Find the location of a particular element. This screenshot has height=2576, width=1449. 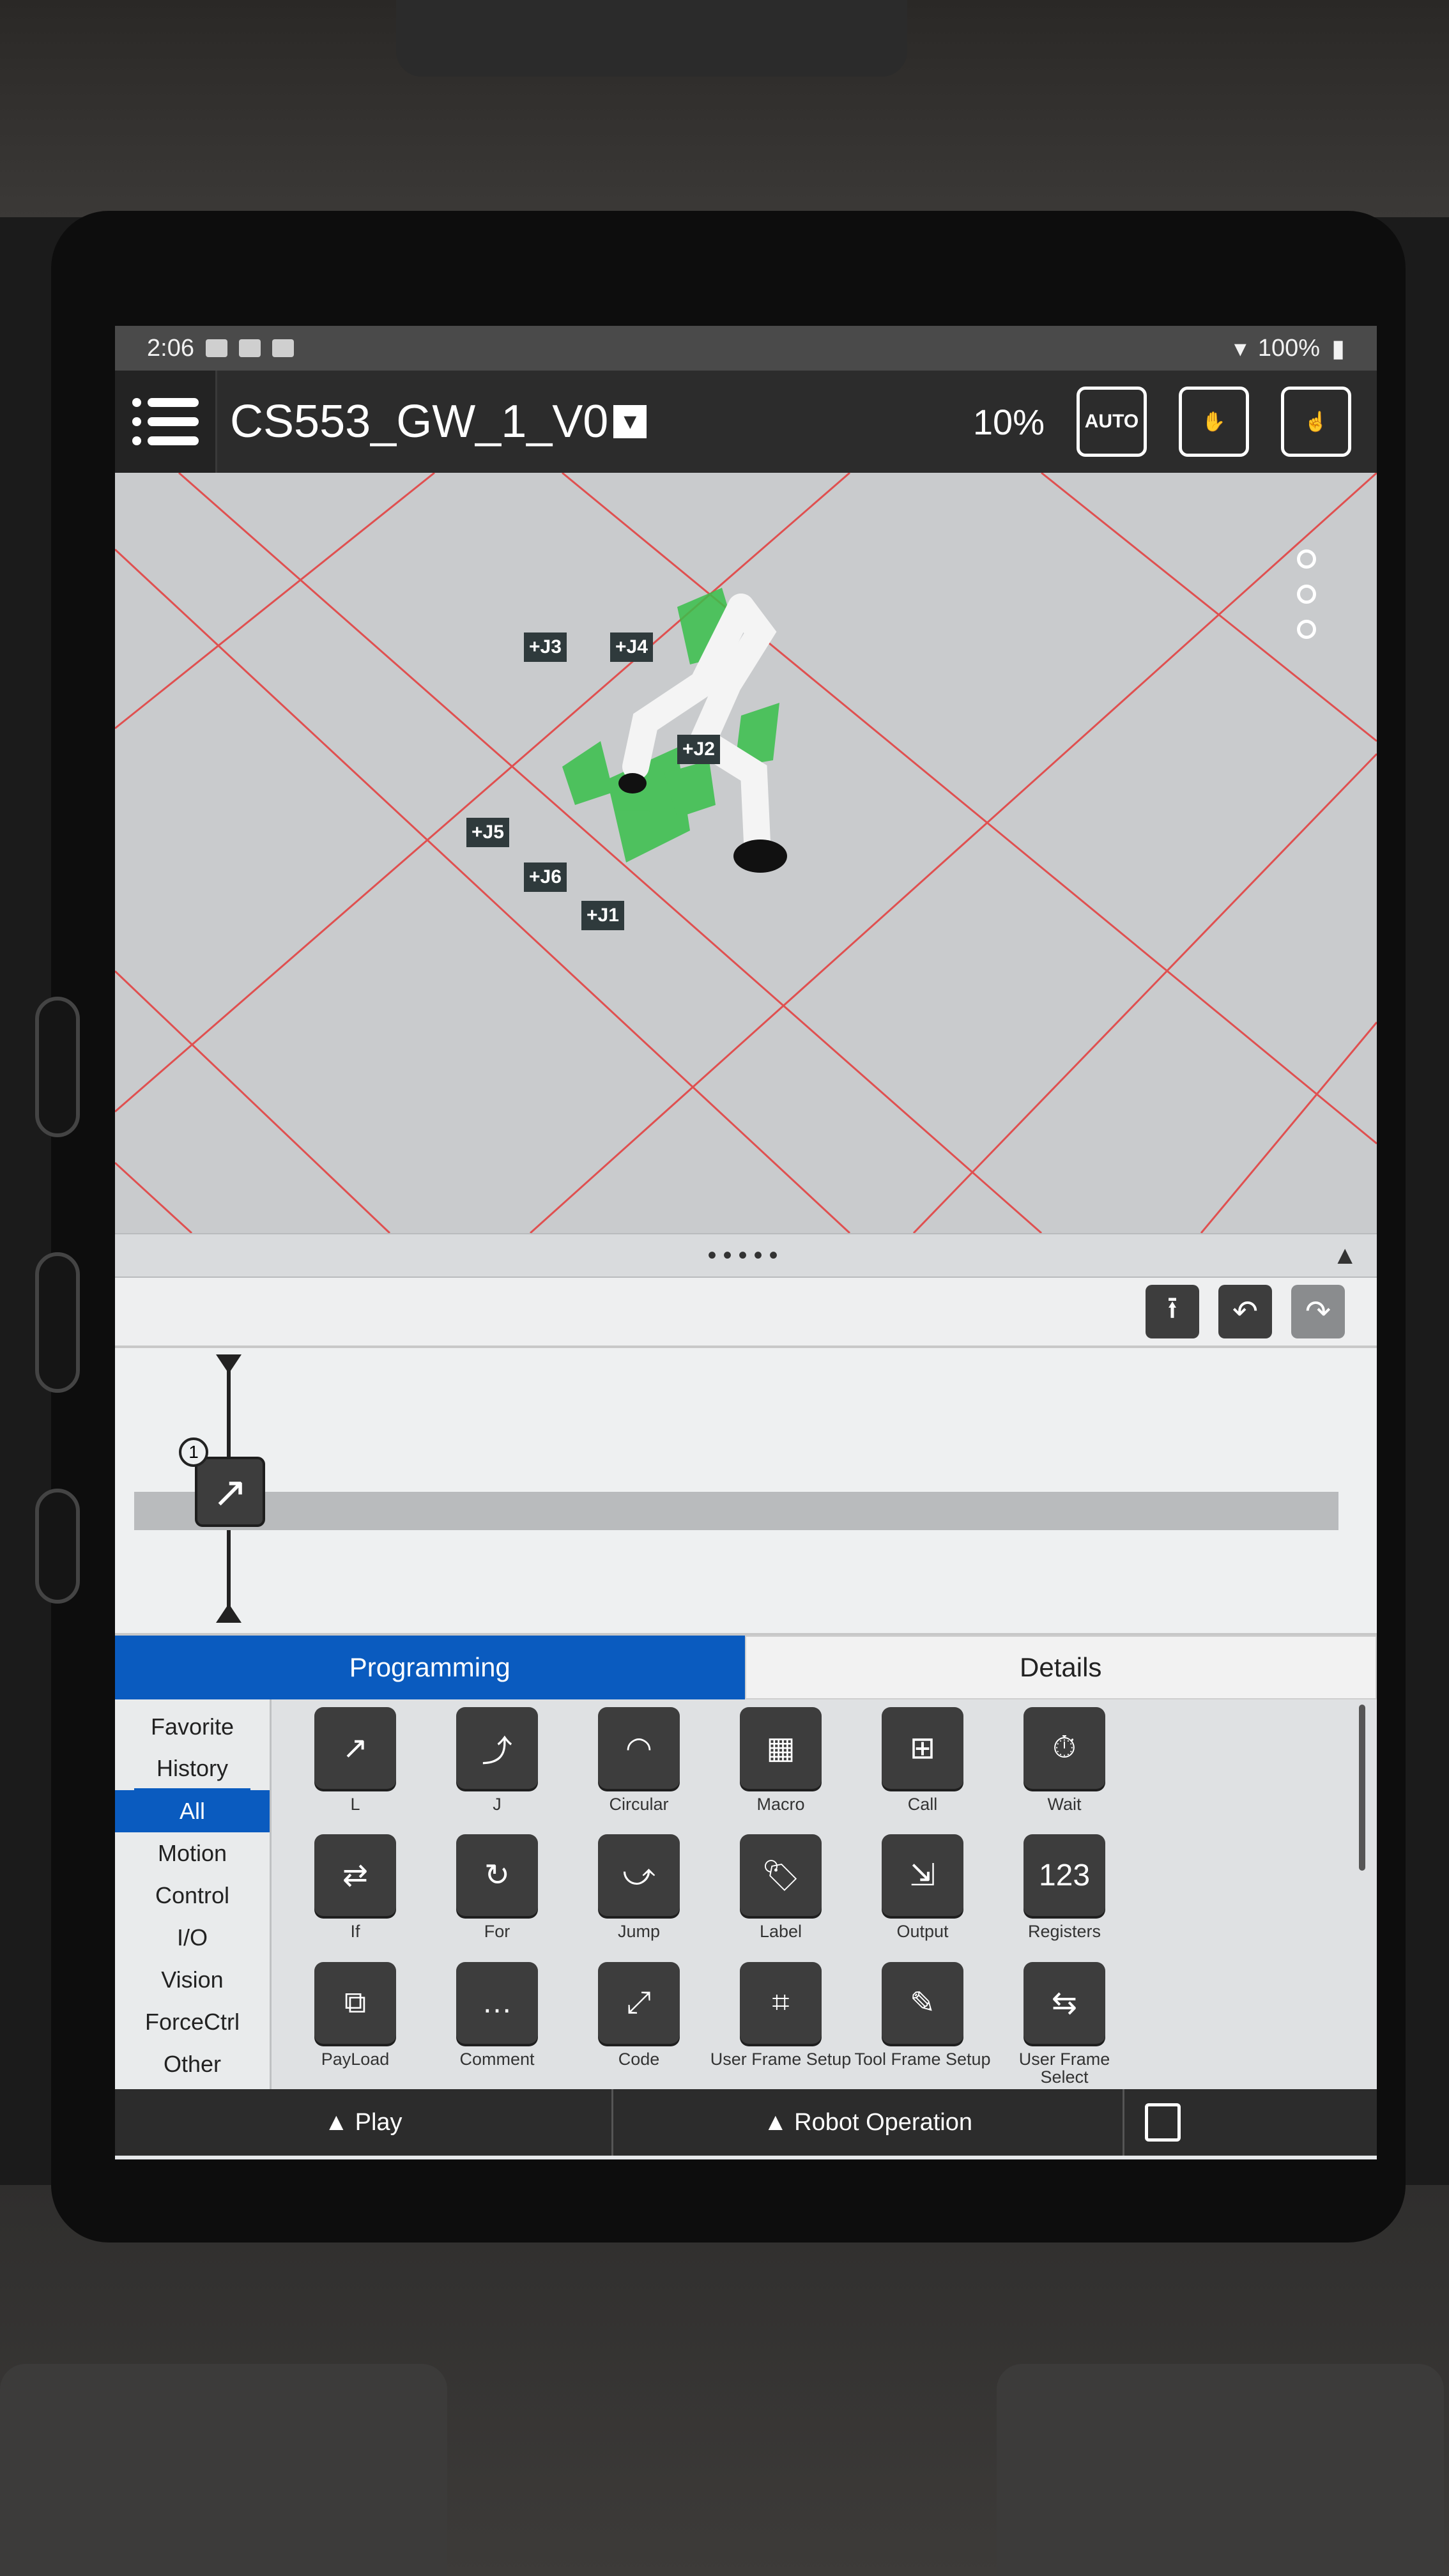

robot-operation-button: ▲ Robot Operation is located at coordinates (868, 2122).